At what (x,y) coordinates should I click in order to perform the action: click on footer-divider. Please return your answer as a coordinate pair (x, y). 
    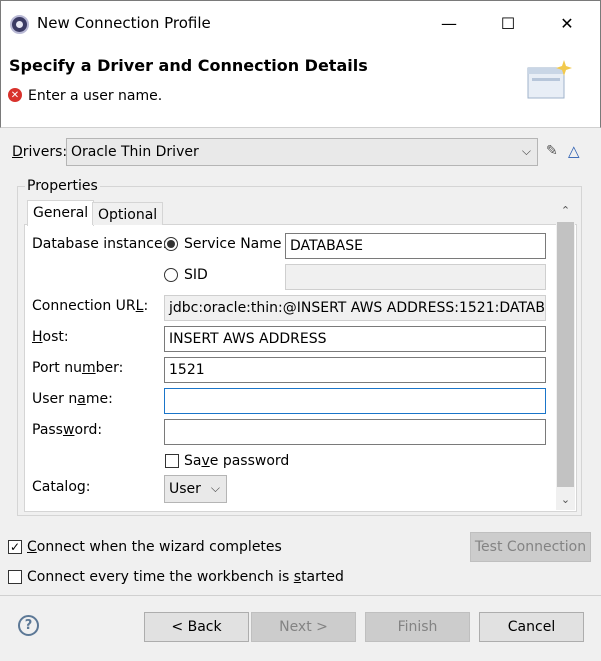
    Looking at the image, I should click on (300, 595).